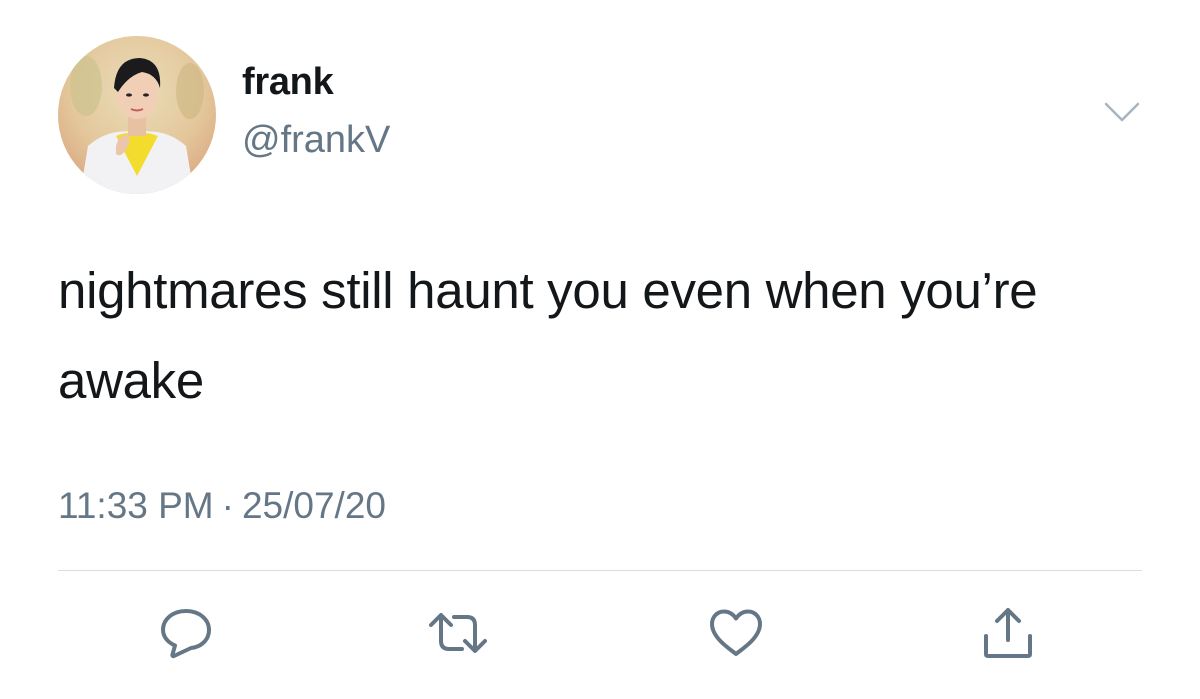 The width and height of the screenshot is (1200, 699). I want to click on tweet-time: 11:33 PM, so click(136, 505).